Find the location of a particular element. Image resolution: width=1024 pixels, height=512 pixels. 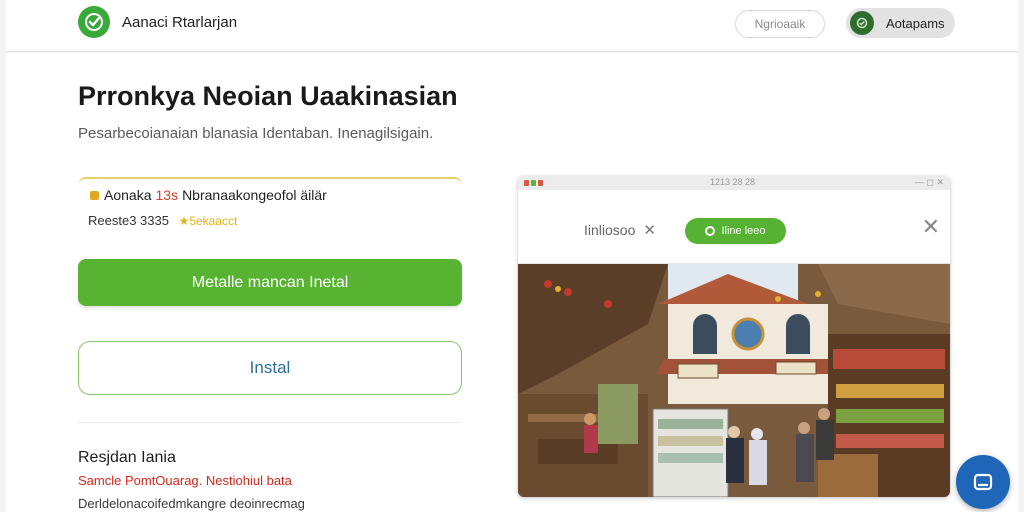

warning-icon is located at coordinates (94, 195).